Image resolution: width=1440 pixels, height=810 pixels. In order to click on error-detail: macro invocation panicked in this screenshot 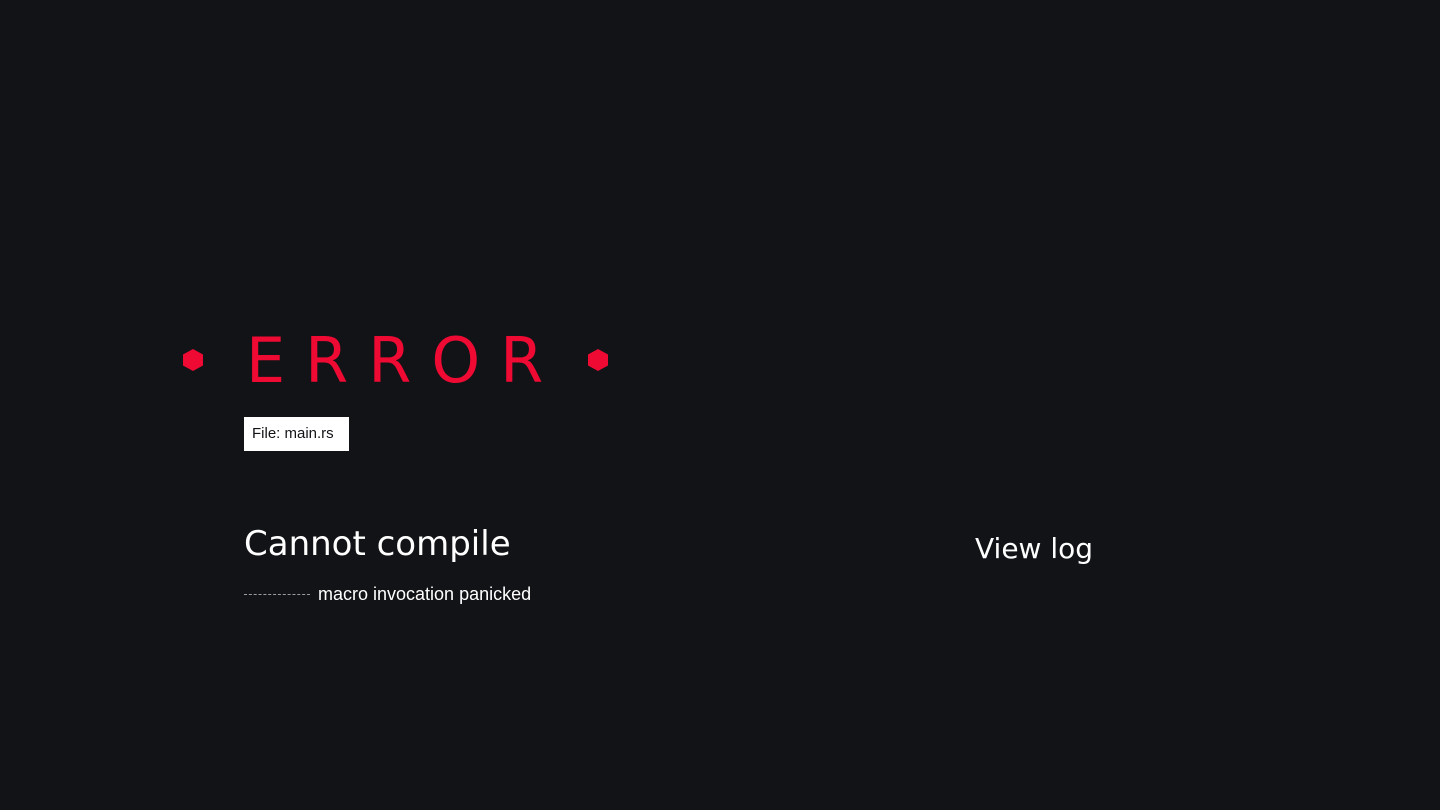, I will do `click(425, 594)`.